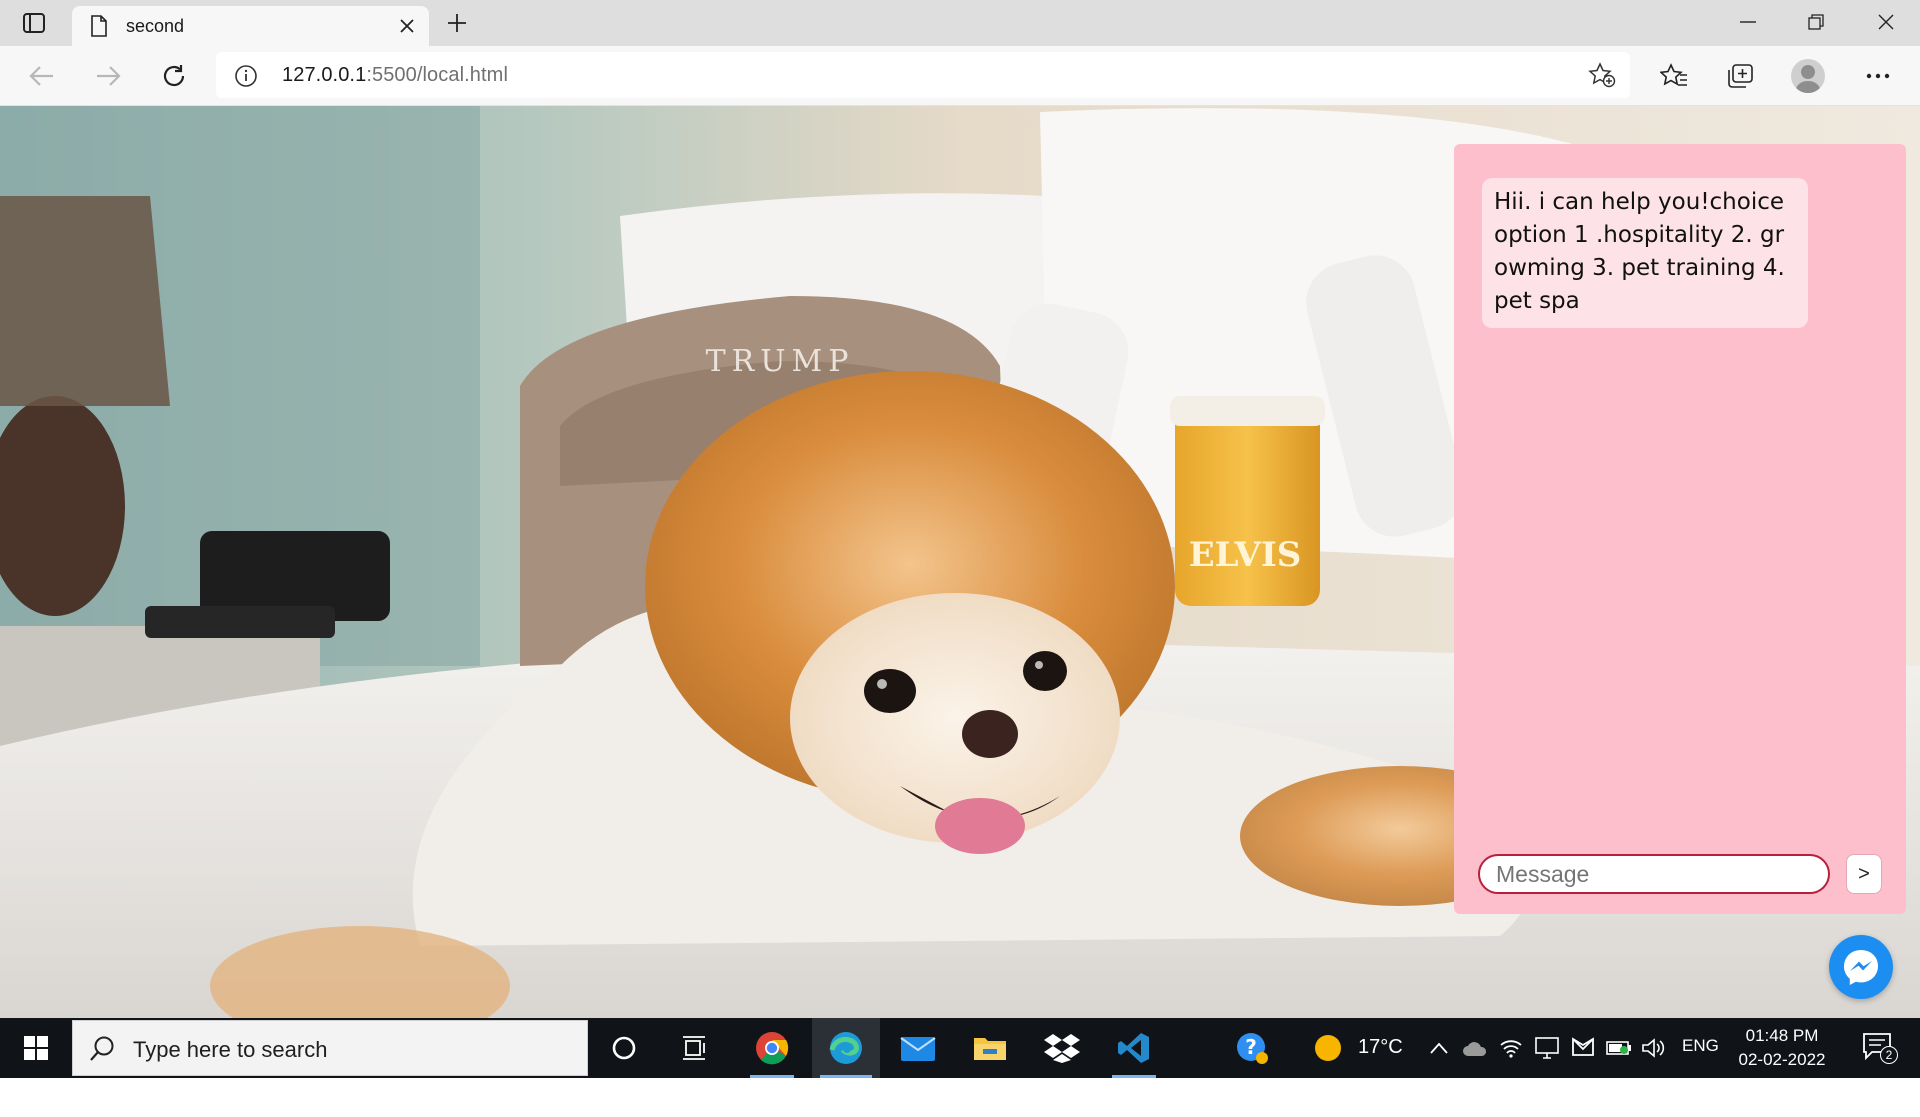  I want to click on language-indicator: ENG, so click(1700, 1046).